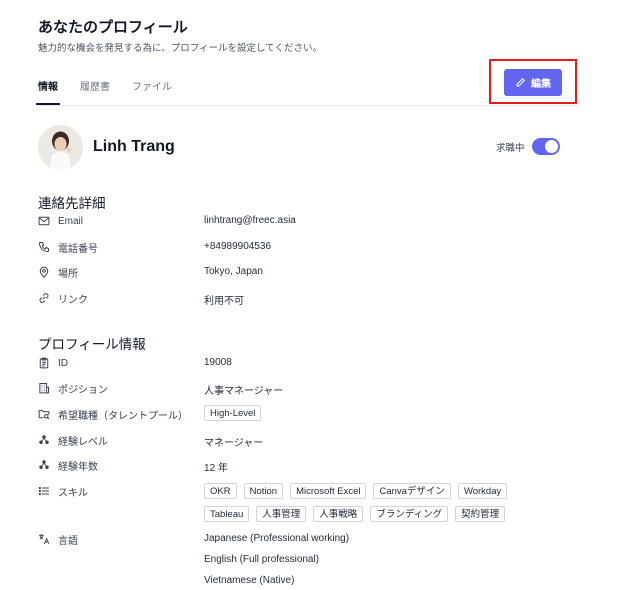 The height and width of the screenshot is (590, 643). I want to click on languages-label: 言語, so click(68, 541).